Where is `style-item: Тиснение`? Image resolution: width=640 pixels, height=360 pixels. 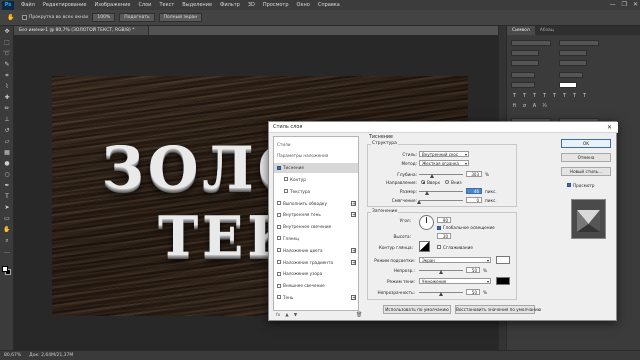
style-item: Тиснение is located at coordinates (316, 167).